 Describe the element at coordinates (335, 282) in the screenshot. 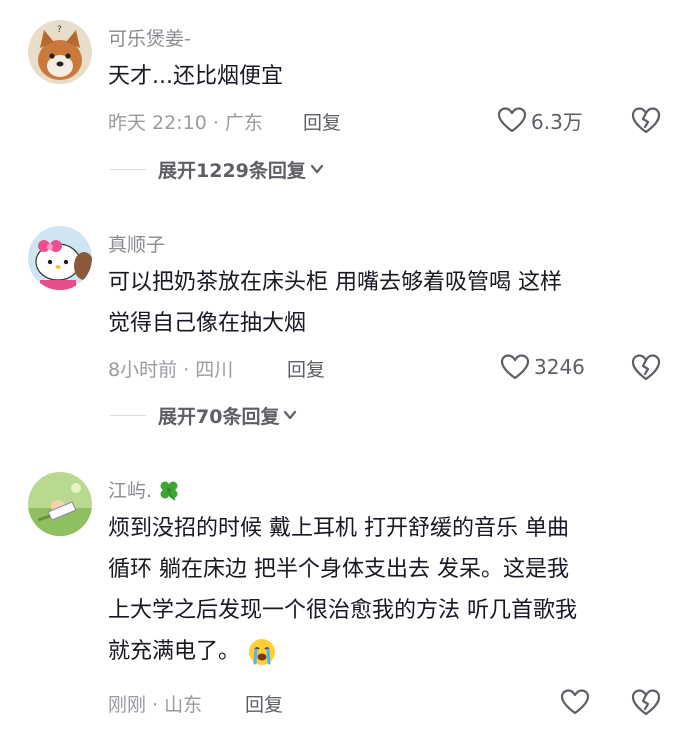

I see `comment-text-line: 可以把奶茶放在床头柜 用嘴去够着吸管喝 这样` at that location.